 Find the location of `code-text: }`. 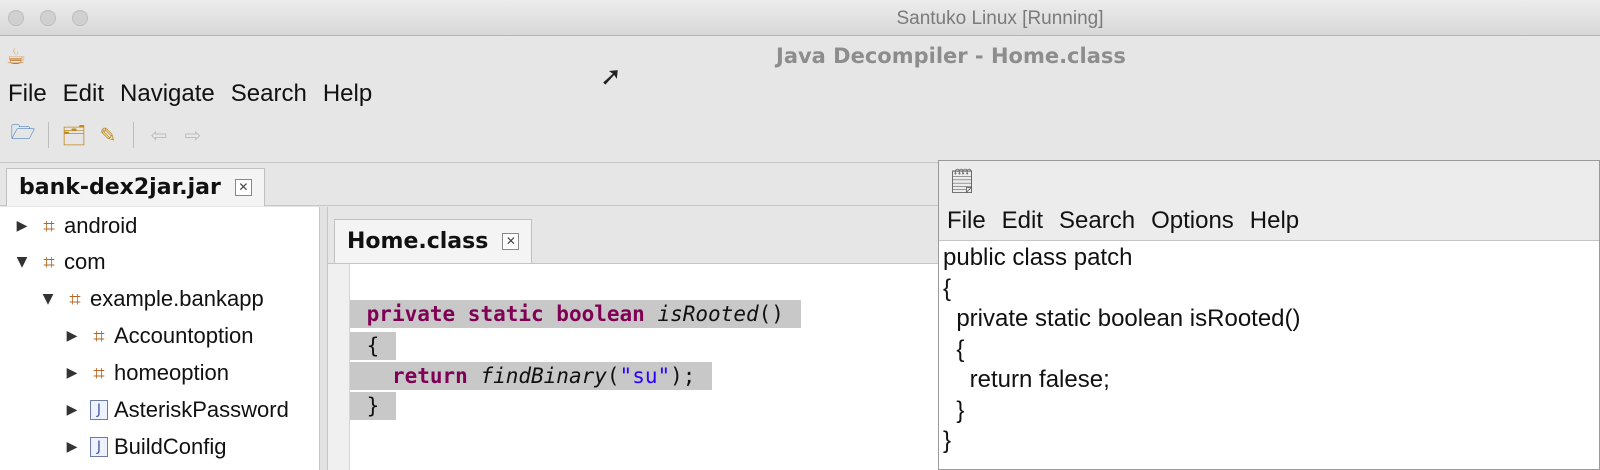

code-text: } is located at coordinates (373, 406).